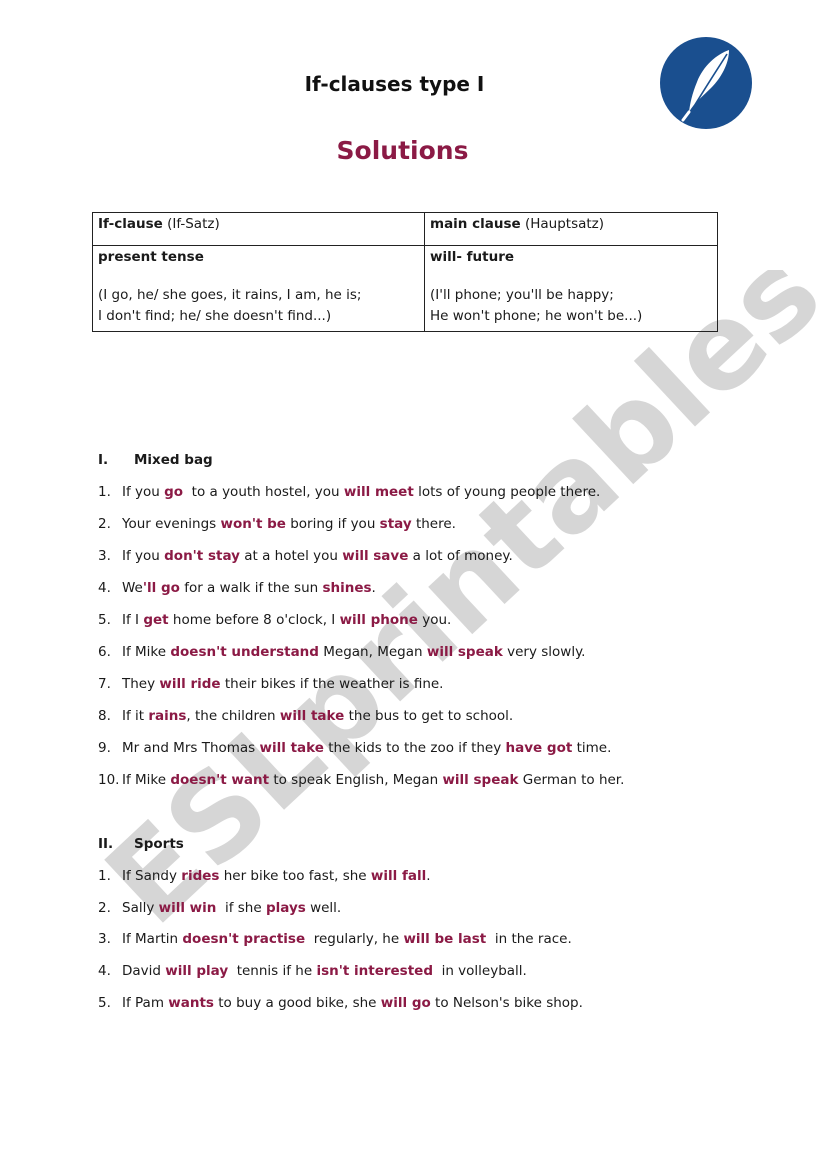 The width and height of the screenshot is (821, 1169). Describe the element at coordinates (104, 748) in the screenshot. I see `item-number: 9.` at that location.